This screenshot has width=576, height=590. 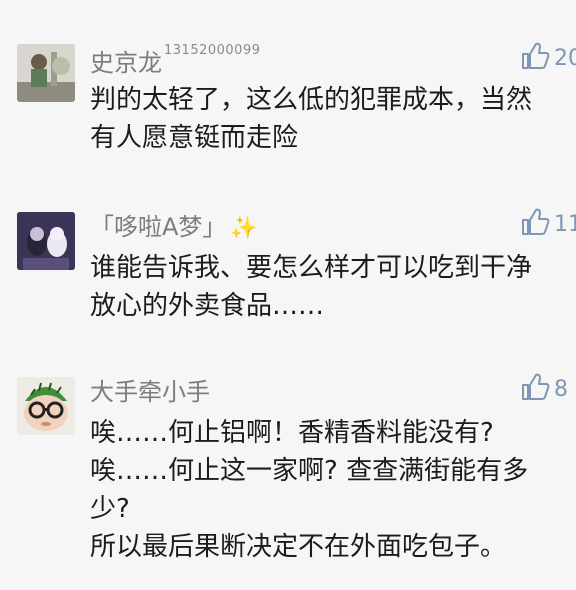 I want to click on comment-text: 判的太轻了，这么低的犯罪成本，当然 有人愿意铤而走险, so click(x=311, y=119).